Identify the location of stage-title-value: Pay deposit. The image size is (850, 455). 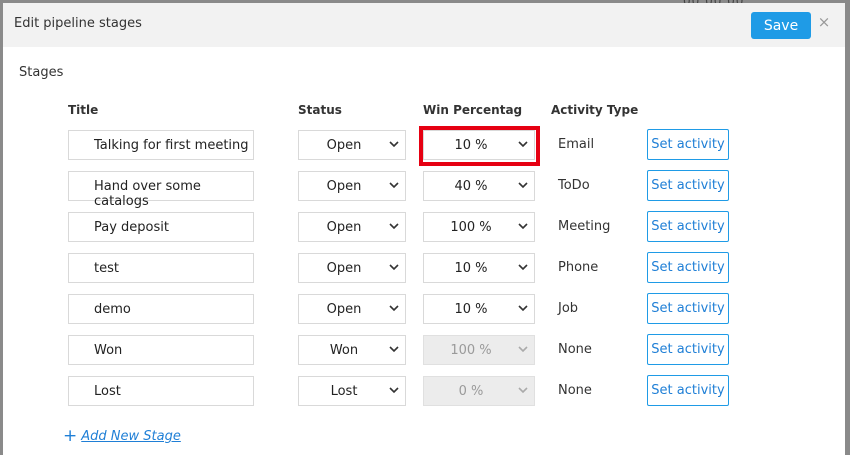
(131, 227).